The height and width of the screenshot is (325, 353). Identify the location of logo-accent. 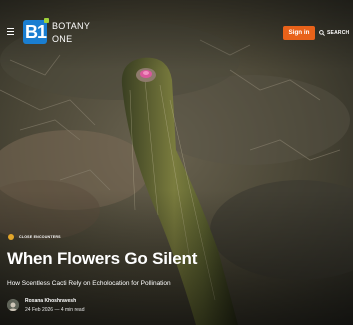
(46, 20).